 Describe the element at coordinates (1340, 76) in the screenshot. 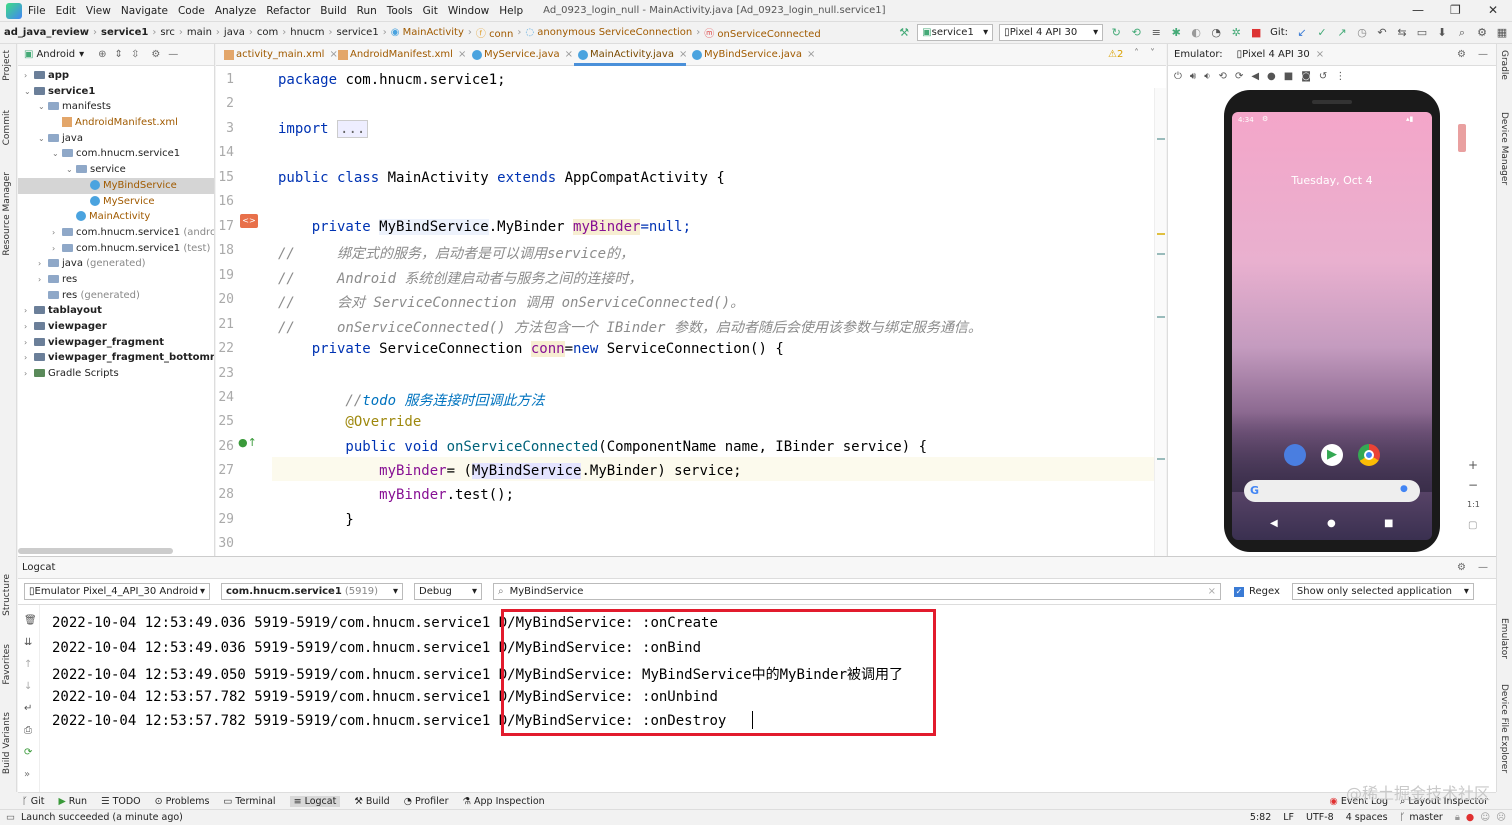

I see `more-icon: ⋮` at that location.